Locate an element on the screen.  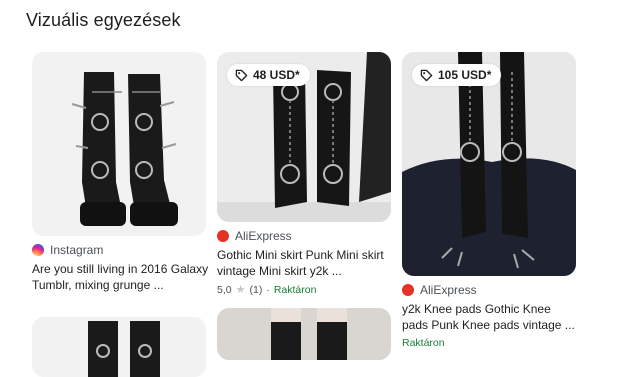
star-icon: ★ is located at coordinates (240, 290).